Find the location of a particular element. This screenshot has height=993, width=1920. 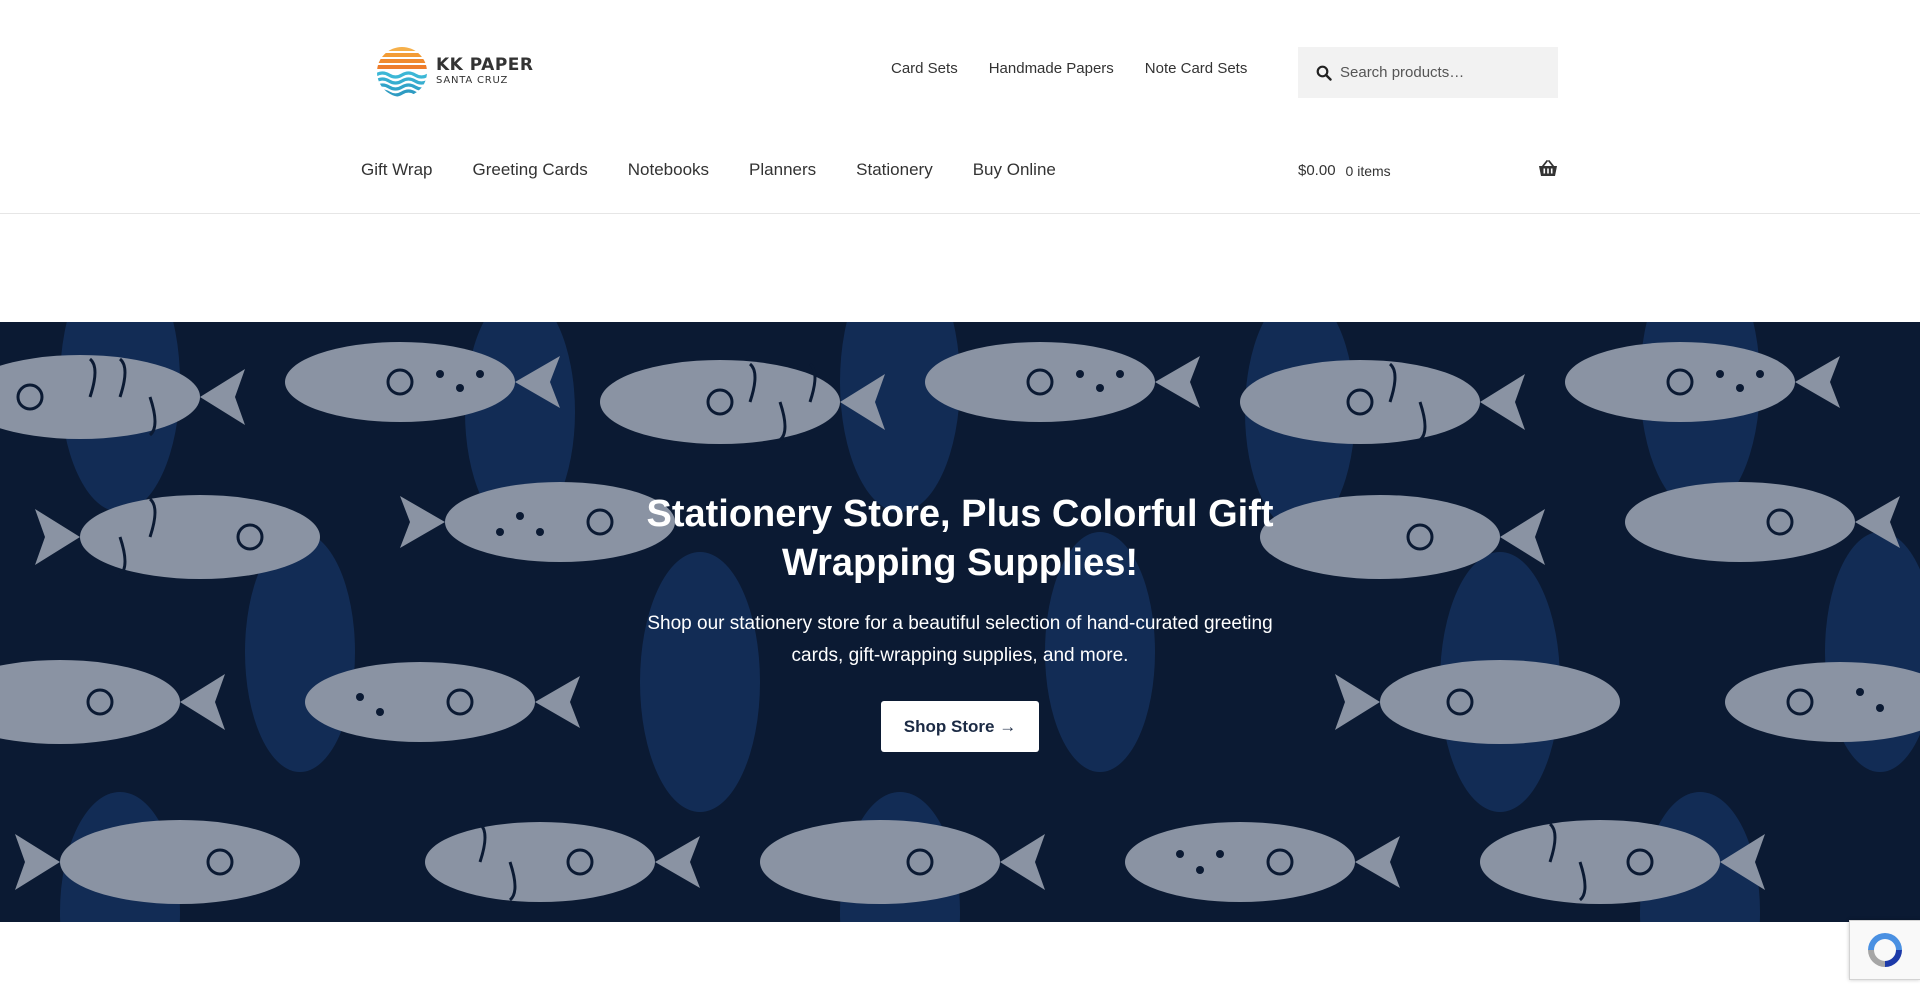

secondary-nav-note-card-sets: Note Card Sets is located at coordinates (1196, 68).